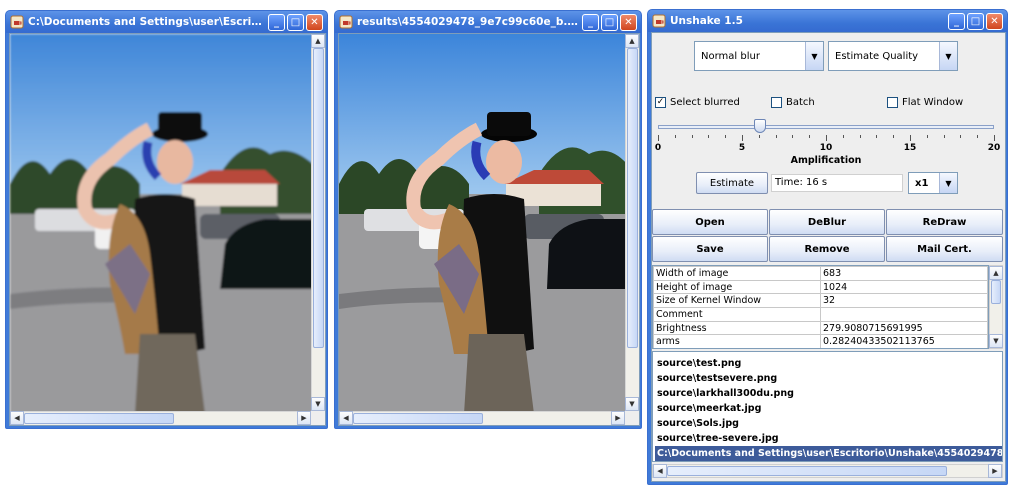 The image size is (1020, 495). I want to click on slider-tick-label: 0, so click(658, 148).